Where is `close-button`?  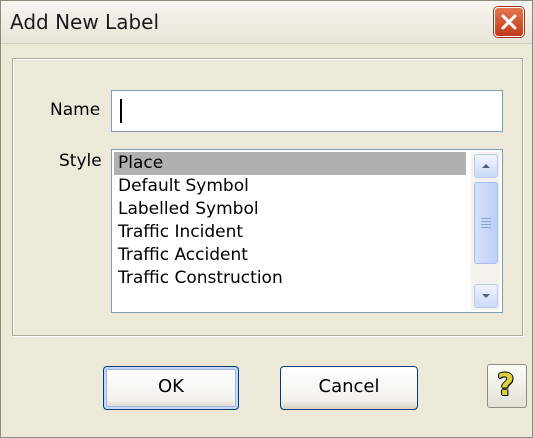
close-button is located at coordinates (509, 22).